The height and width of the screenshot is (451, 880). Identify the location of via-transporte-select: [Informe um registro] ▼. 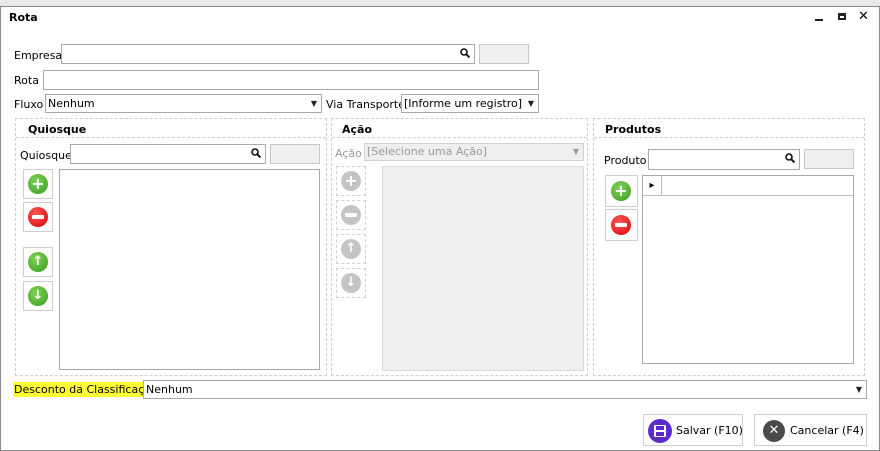
(470, 103).